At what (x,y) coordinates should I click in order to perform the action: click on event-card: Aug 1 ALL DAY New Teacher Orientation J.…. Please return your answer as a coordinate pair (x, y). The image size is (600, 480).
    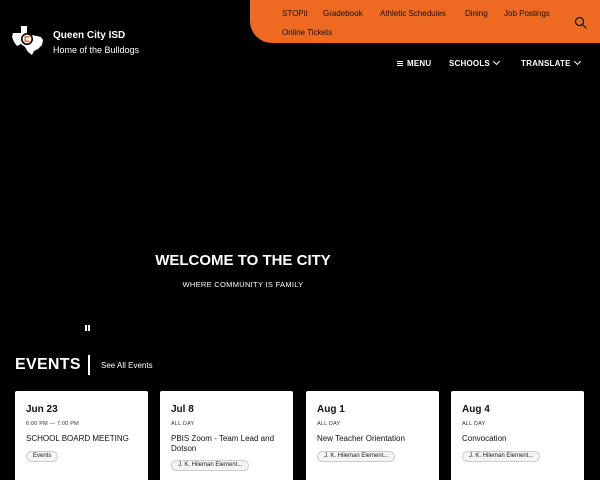
    Looking at the image, I should click on (372, 435).